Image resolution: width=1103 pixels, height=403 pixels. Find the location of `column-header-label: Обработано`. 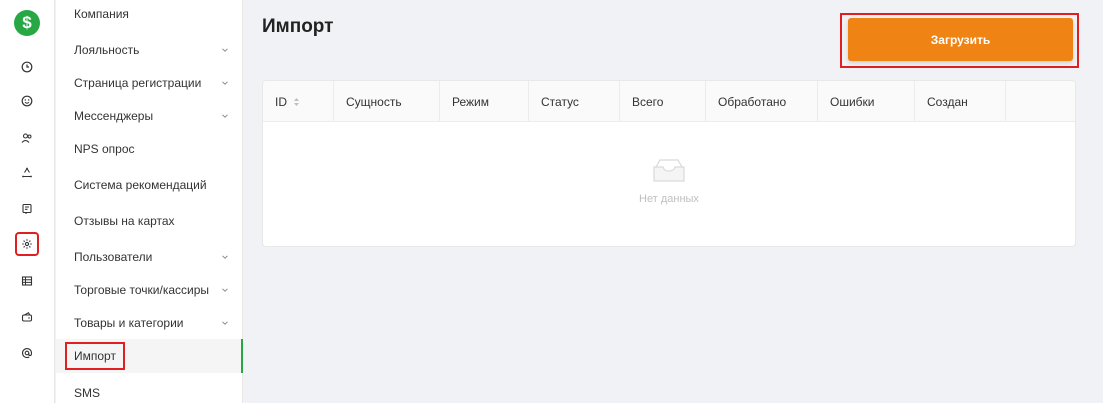

column-header-label: Обработано is located at coordinates (752, 101).